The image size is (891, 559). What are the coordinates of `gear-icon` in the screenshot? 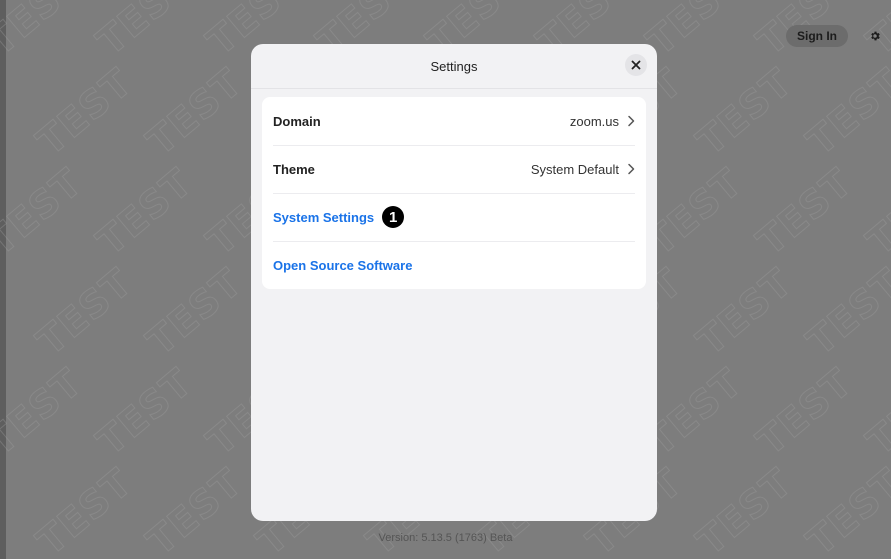 It's located at (875, 36).